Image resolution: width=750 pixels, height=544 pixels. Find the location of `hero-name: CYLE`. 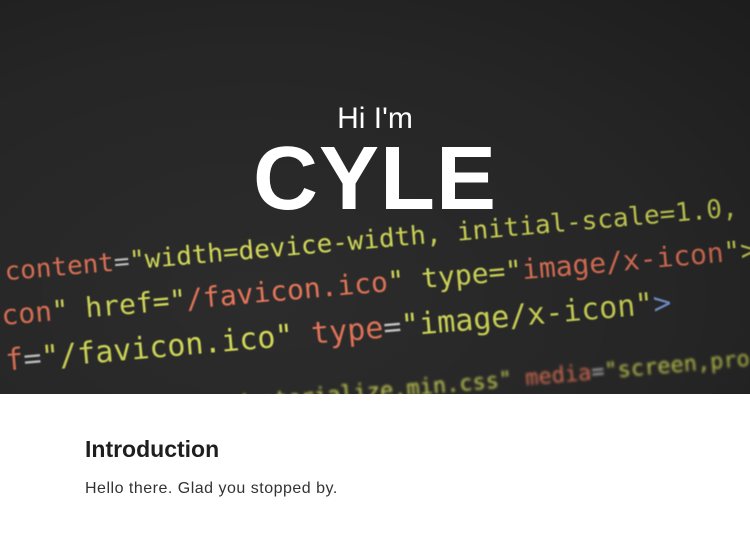

hero-name: CYLE is located at coordinates (375, 179).